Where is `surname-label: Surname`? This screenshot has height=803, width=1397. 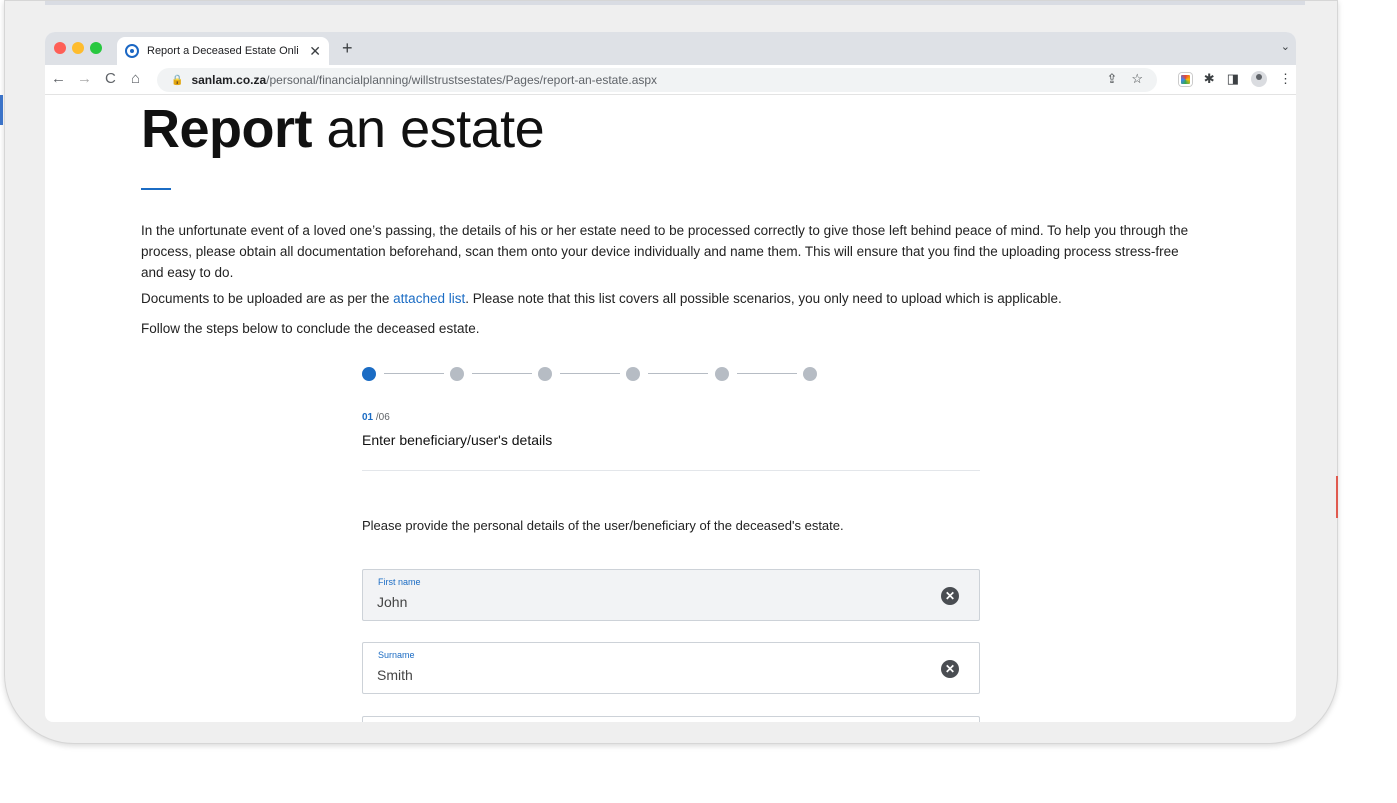 surname-label: Surname is located at coordinates (396, 655).